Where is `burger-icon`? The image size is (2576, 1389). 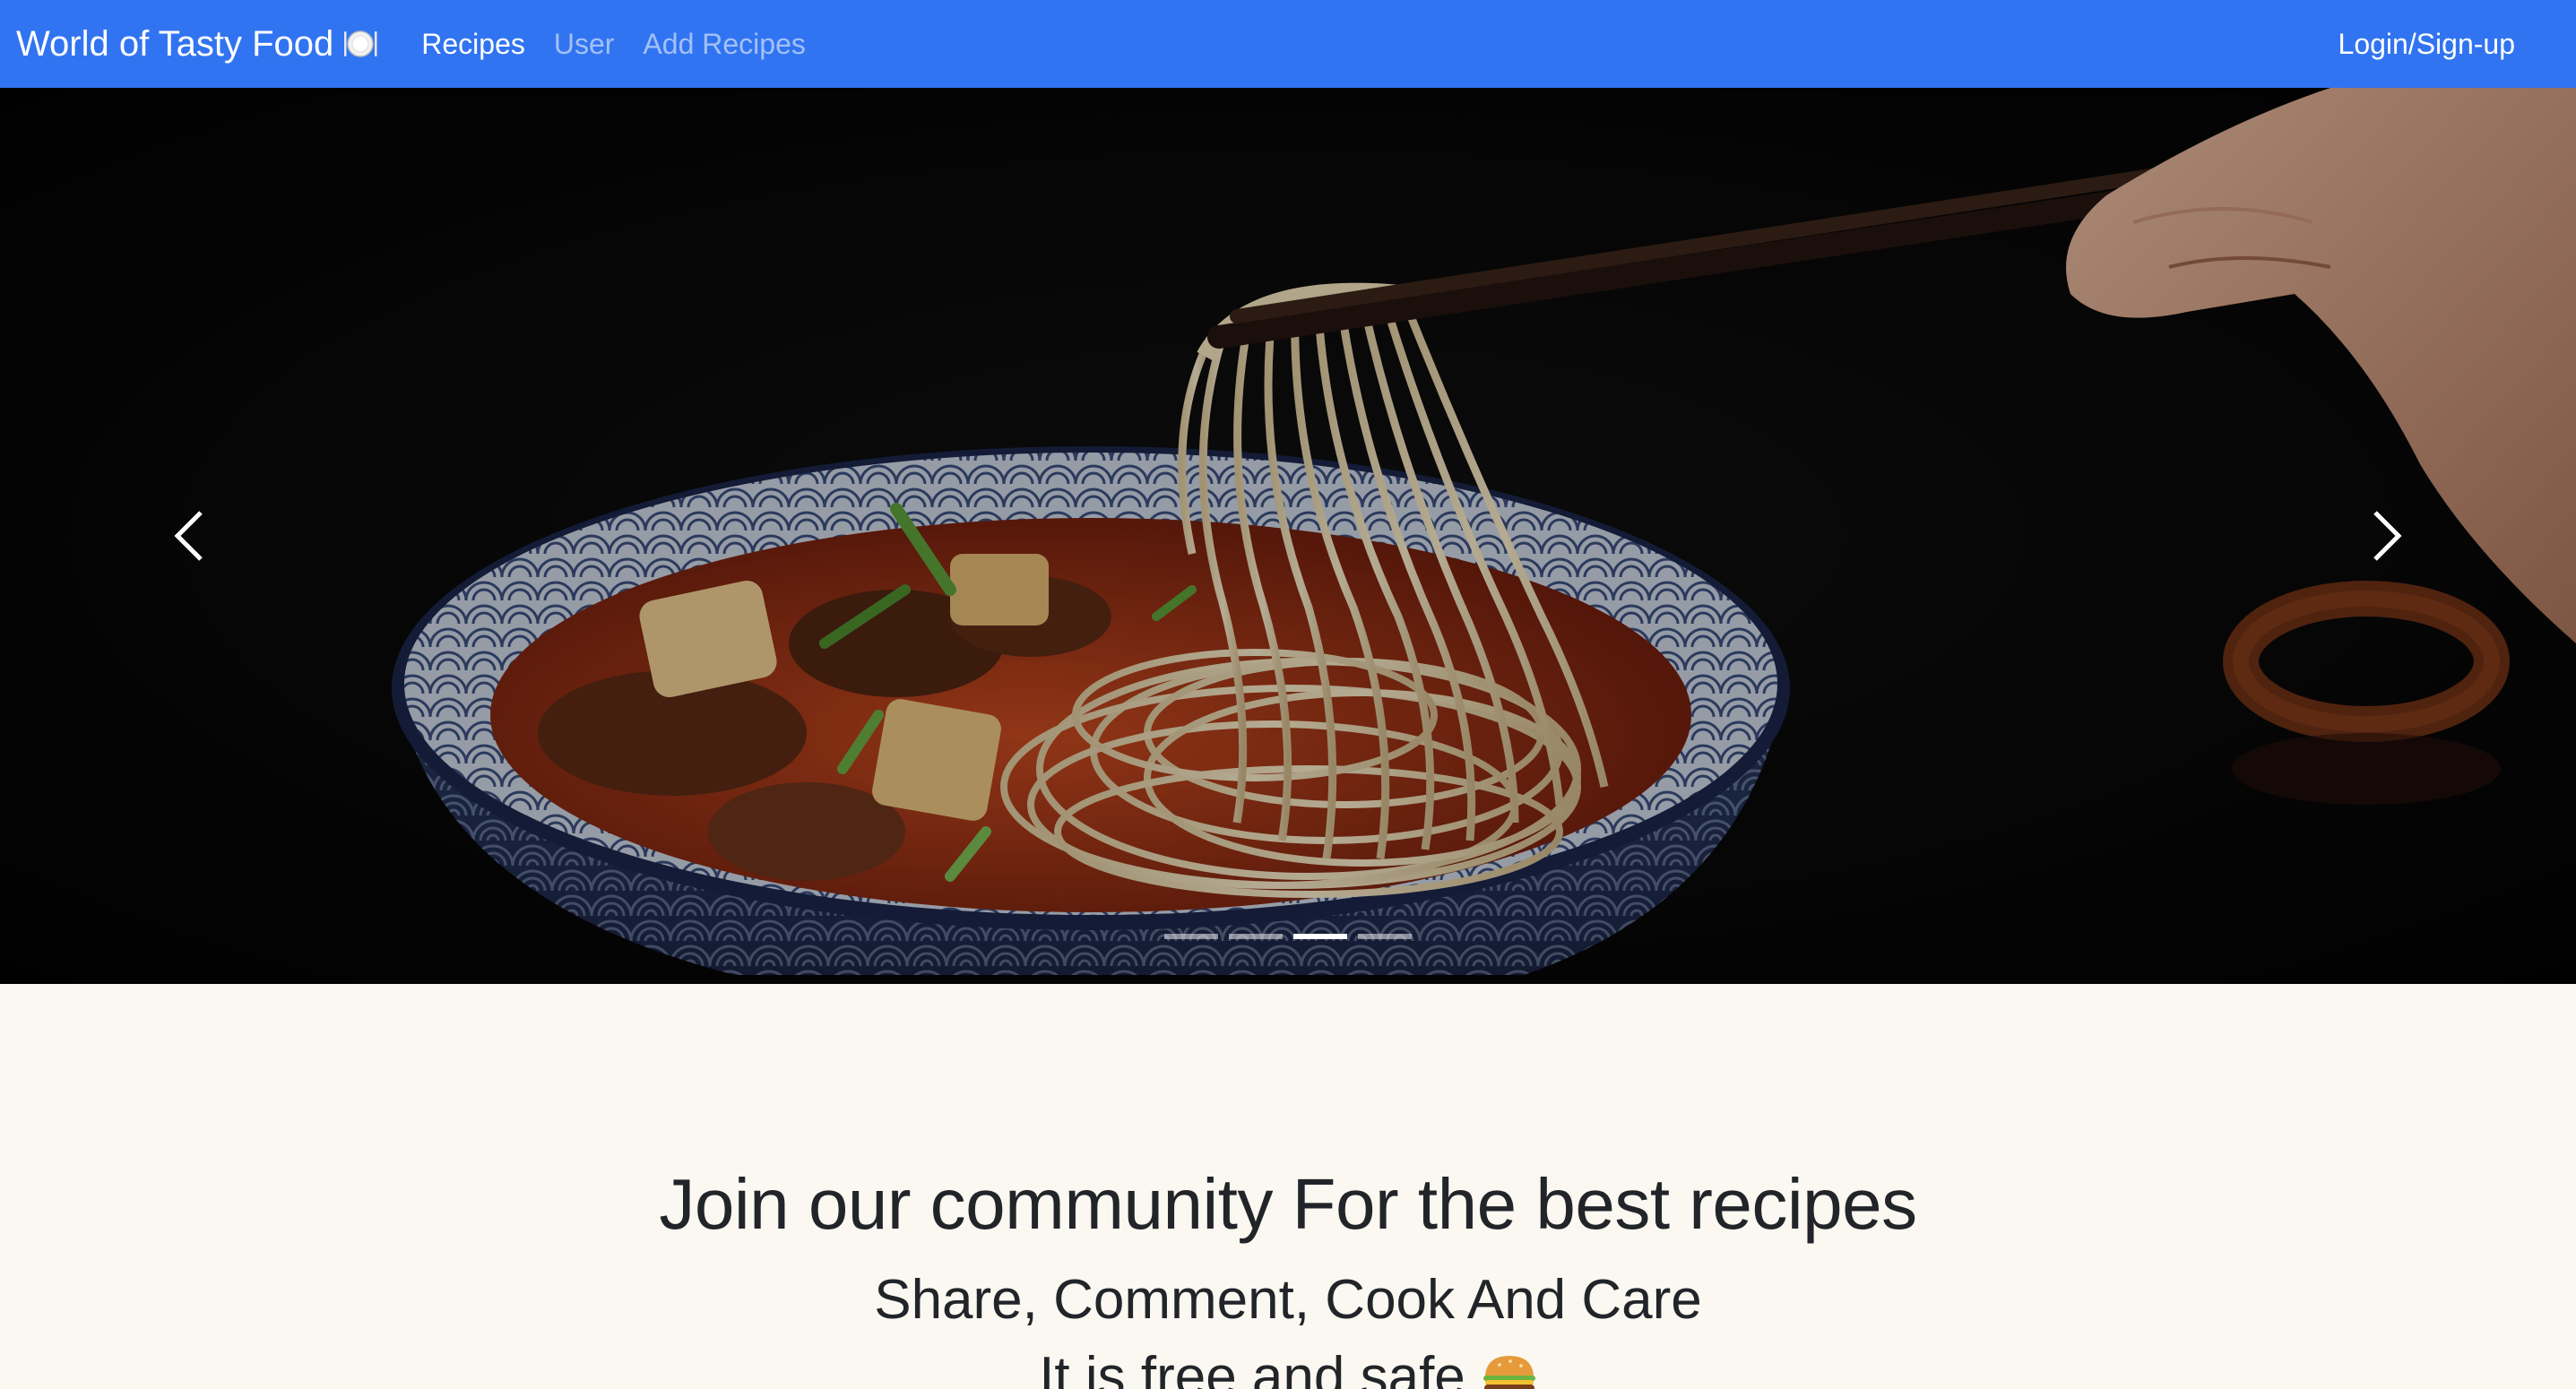
burger-icon is located at coordinates (1509, 1370).